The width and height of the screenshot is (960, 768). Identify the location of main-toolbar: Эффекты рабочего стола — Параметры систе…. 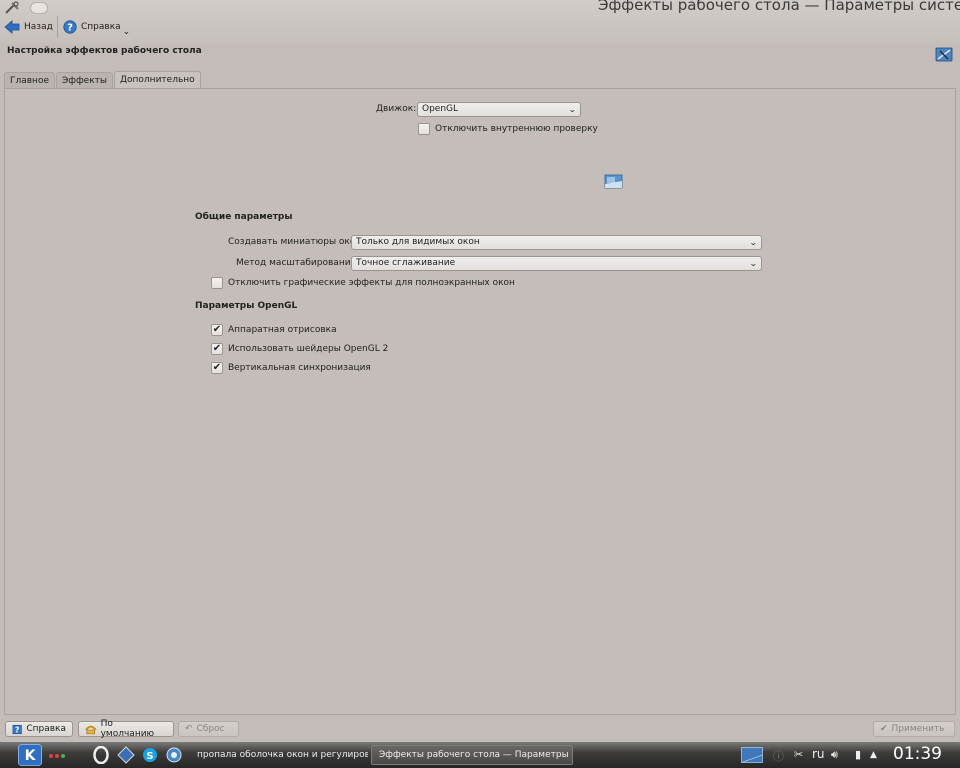
(480, 22).